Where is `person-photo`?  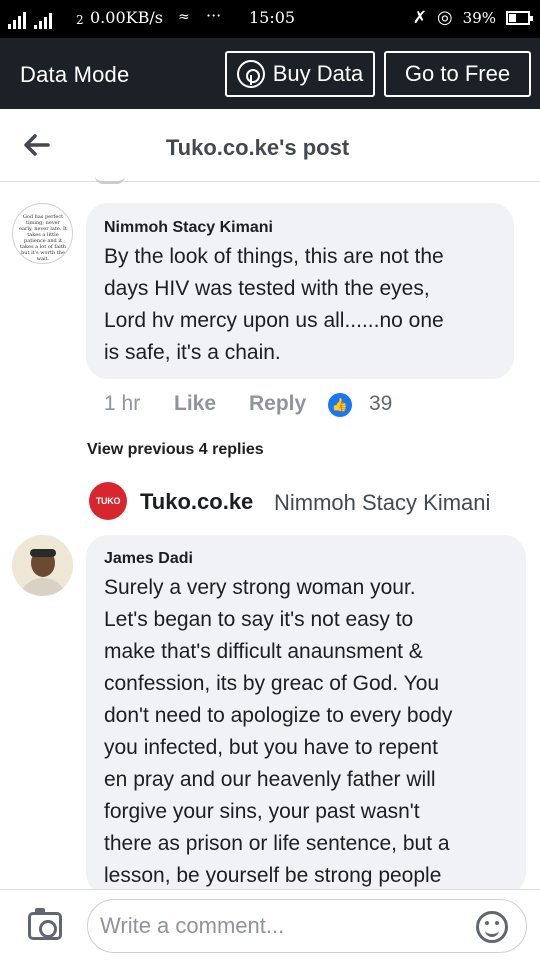 person-photo is located at coordinates (42, 565).